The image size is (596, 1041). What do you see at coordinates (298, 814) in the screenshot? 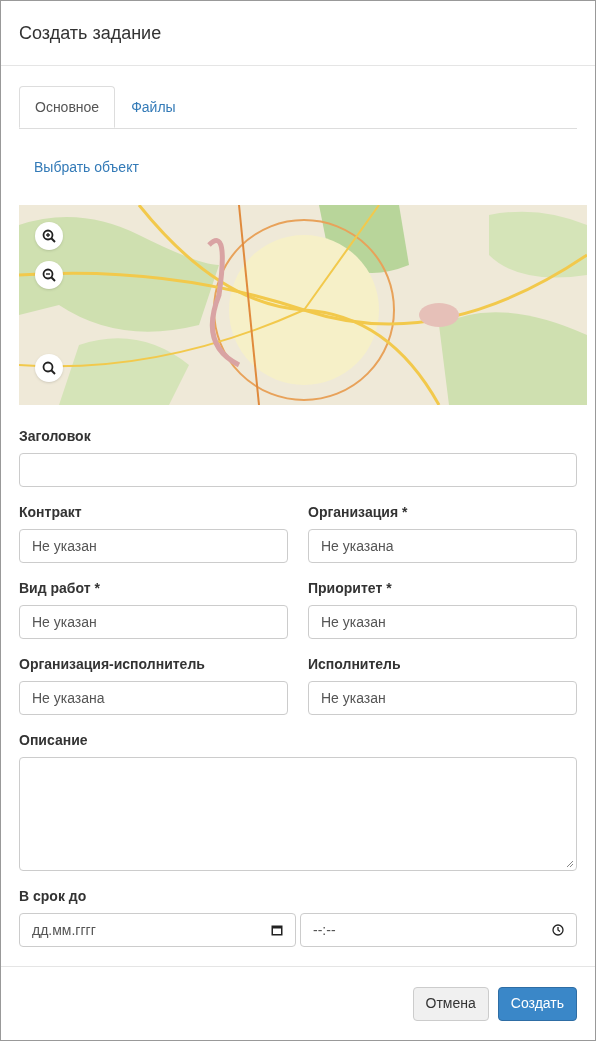
I see `textarea-field` at bounding box center [298, 814].